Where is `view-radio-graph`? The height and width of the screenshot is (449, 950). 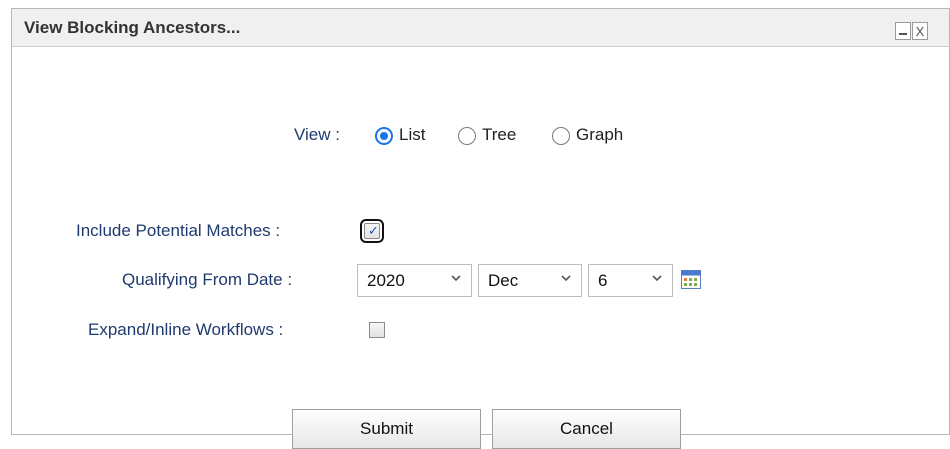 view-radio-graph is located at coordinates (561, 136).